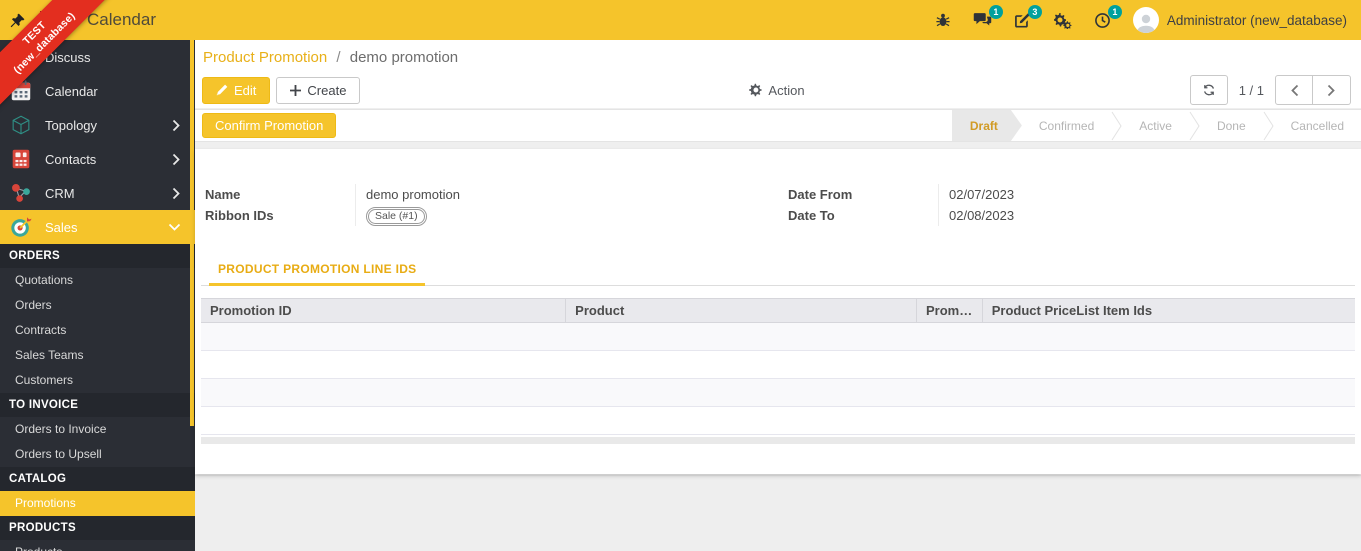 This screenshot has height=551, width=1361. What do you see at coordinates (572, 216) in the screenshot?
I see `field-value-ribbon-ids: Sale (#1)` at bounding box center [572, 216].